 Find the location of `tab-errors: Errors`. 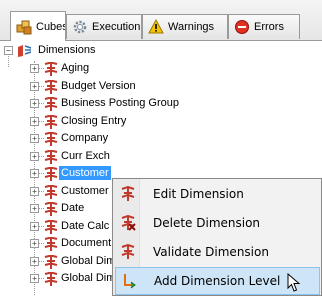

tab-errors: Errors is located at coordinates (264, 26).